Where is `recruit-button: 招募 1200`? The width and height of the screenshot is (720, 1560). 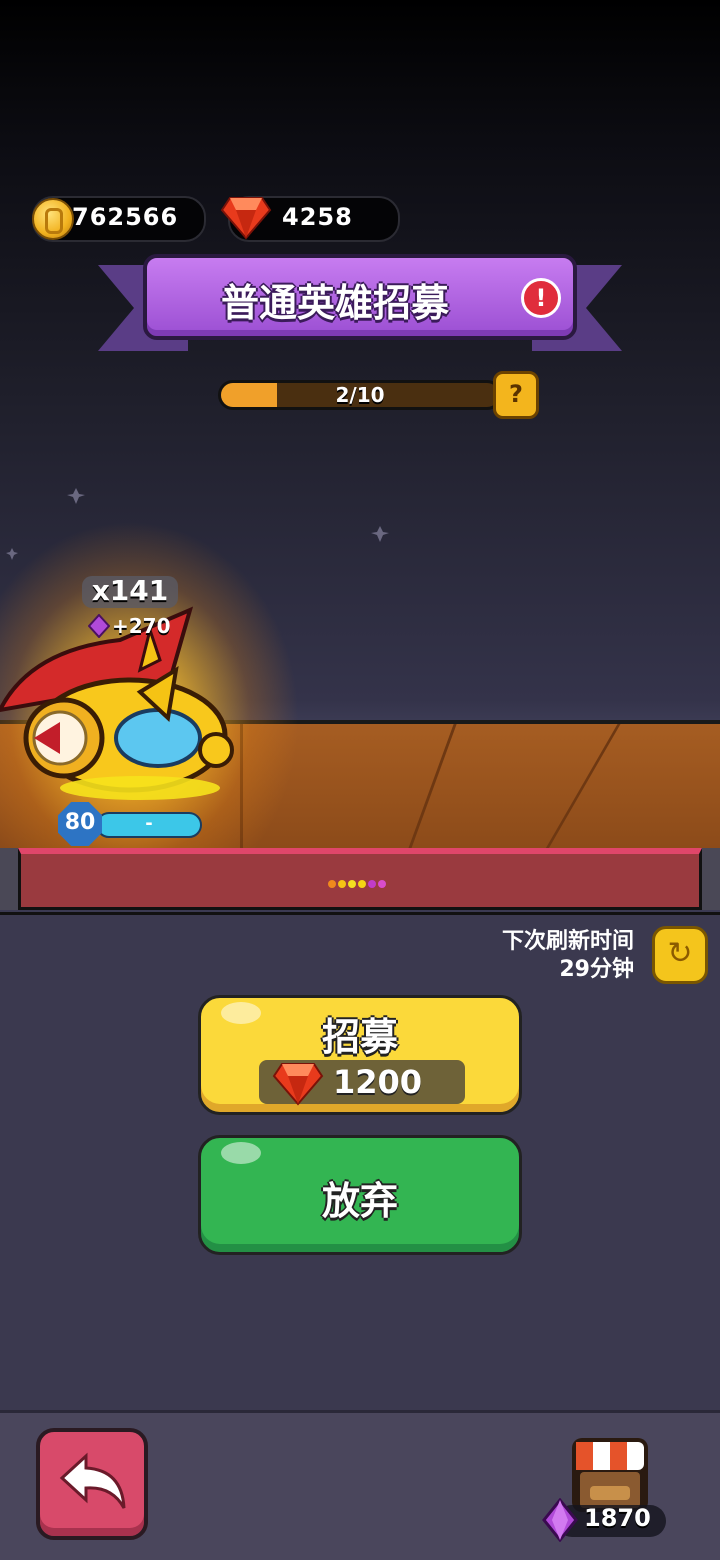 recruit-button: 招募 1200 is located at coordinates (360, 1055).